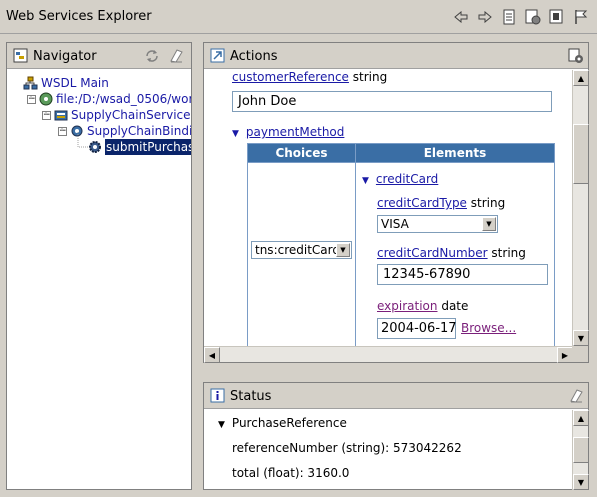 Image resolution: width=597 pixels, height=497 pixels. Describe the element at coordinates (407, 179) in the screenshot. I see `credit-card-link: creditCard` at that location.